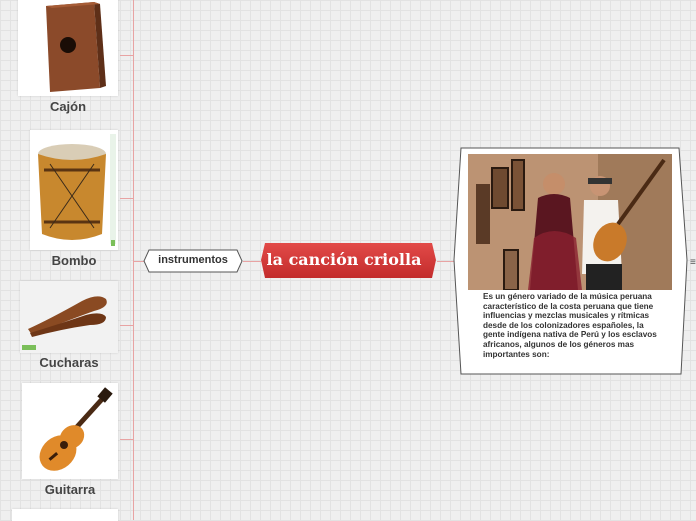  Describe the element at coordinates (127, 325) in the screenshot. I see `connector-tick-cucharas` at that location.